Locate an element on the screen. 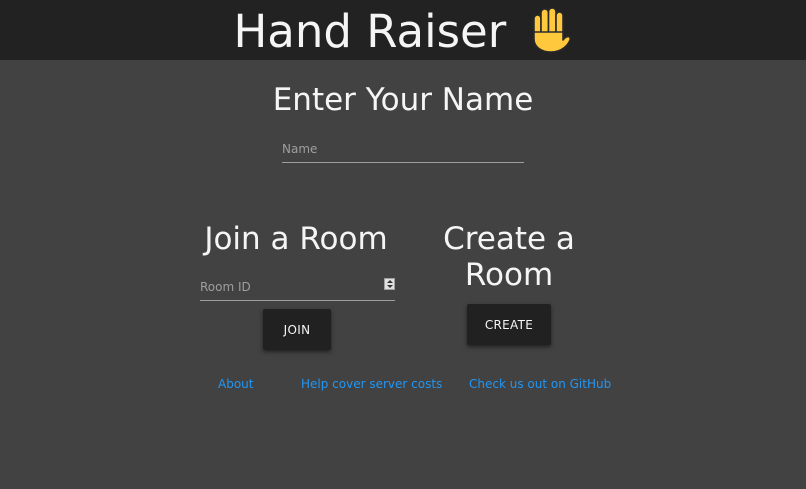 Image resolution: width=806 pixels, height=489 pixels. app-title: Hand Raiser is located at coordinates (403, 32).